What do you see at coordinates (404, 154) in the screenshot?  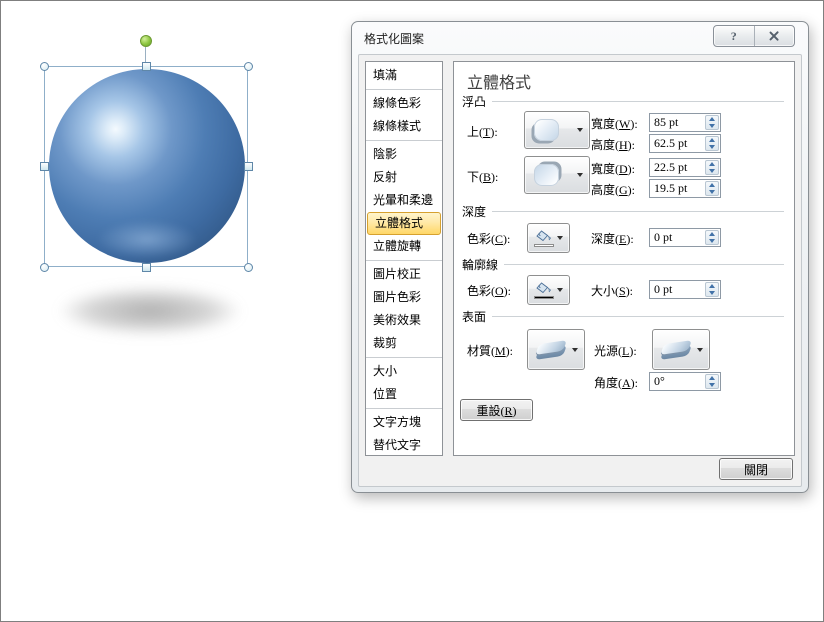 I see `sidebar-item: 陰影` at bounding box center [404, 154].